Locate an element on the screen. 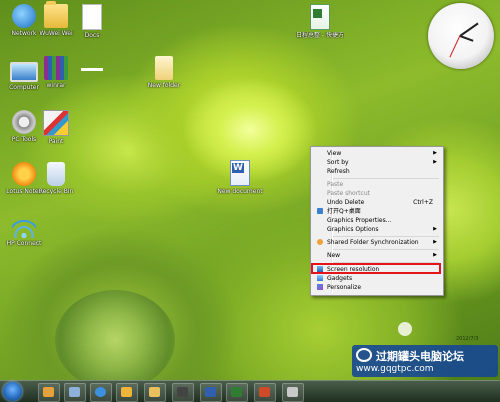 Image resolution: width=500 pixels, height=402 pixels. desktop-icon-recycle-bin: Recycle Bin is located at coordinates (56, 178).